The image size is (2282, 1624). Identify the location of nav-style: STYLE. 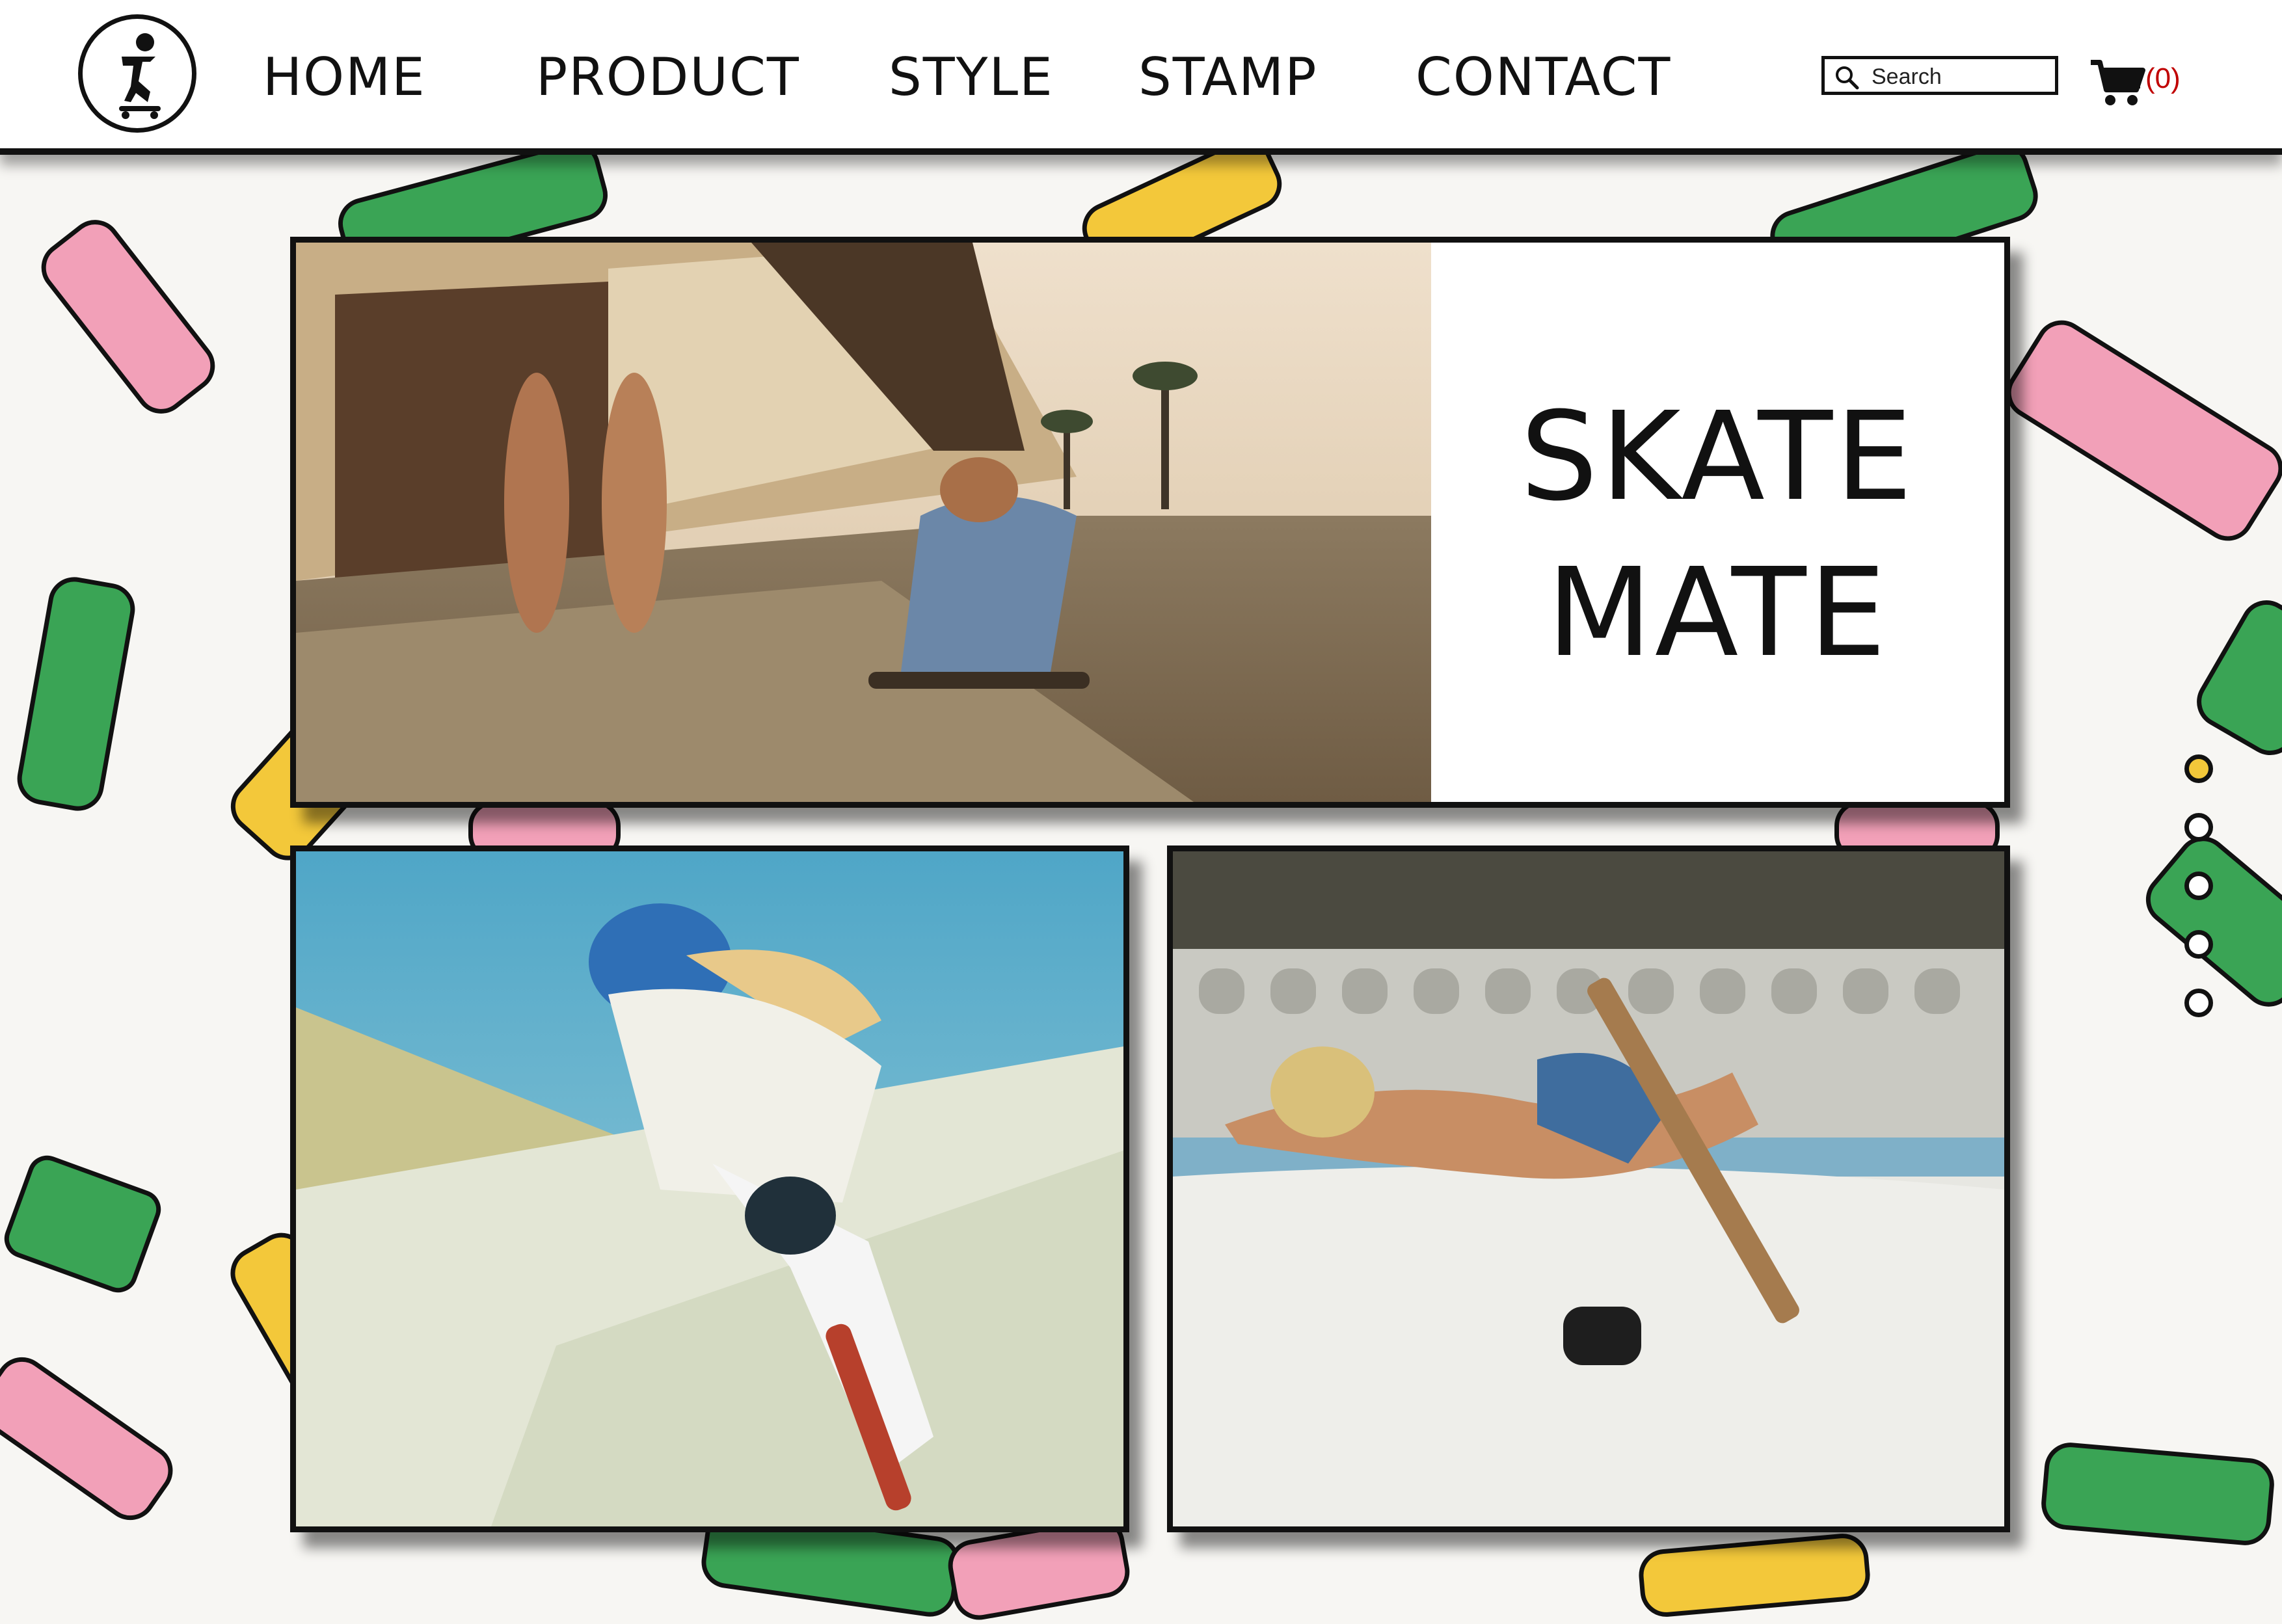
(972, 77).